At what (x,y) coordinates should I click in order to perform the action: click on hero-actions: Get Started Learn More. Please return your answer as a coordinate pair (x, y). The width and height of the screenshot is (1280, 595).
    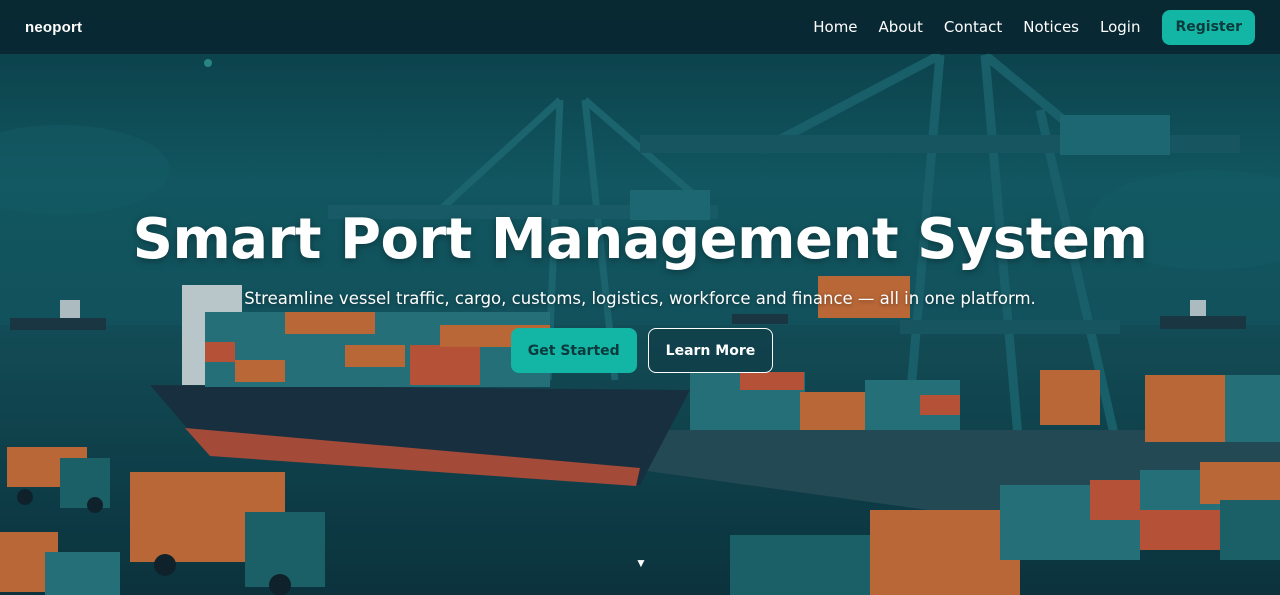
    Looking at the image, I should click on (640, 350).